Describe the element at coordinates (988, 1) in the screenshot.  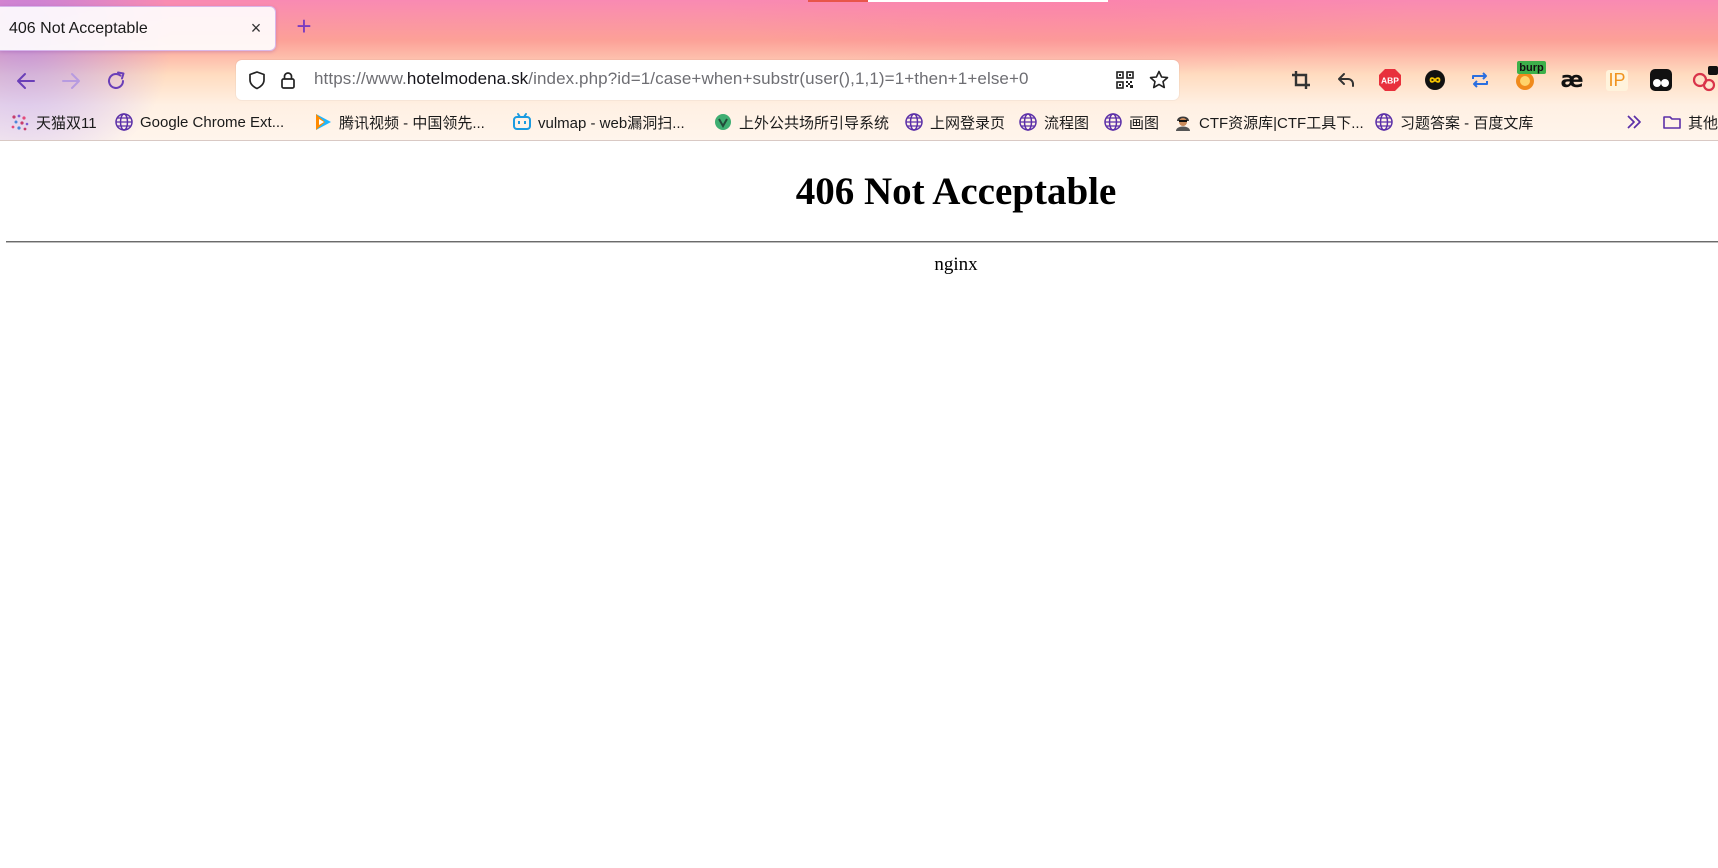
I see `loading-strip-light` at that location.